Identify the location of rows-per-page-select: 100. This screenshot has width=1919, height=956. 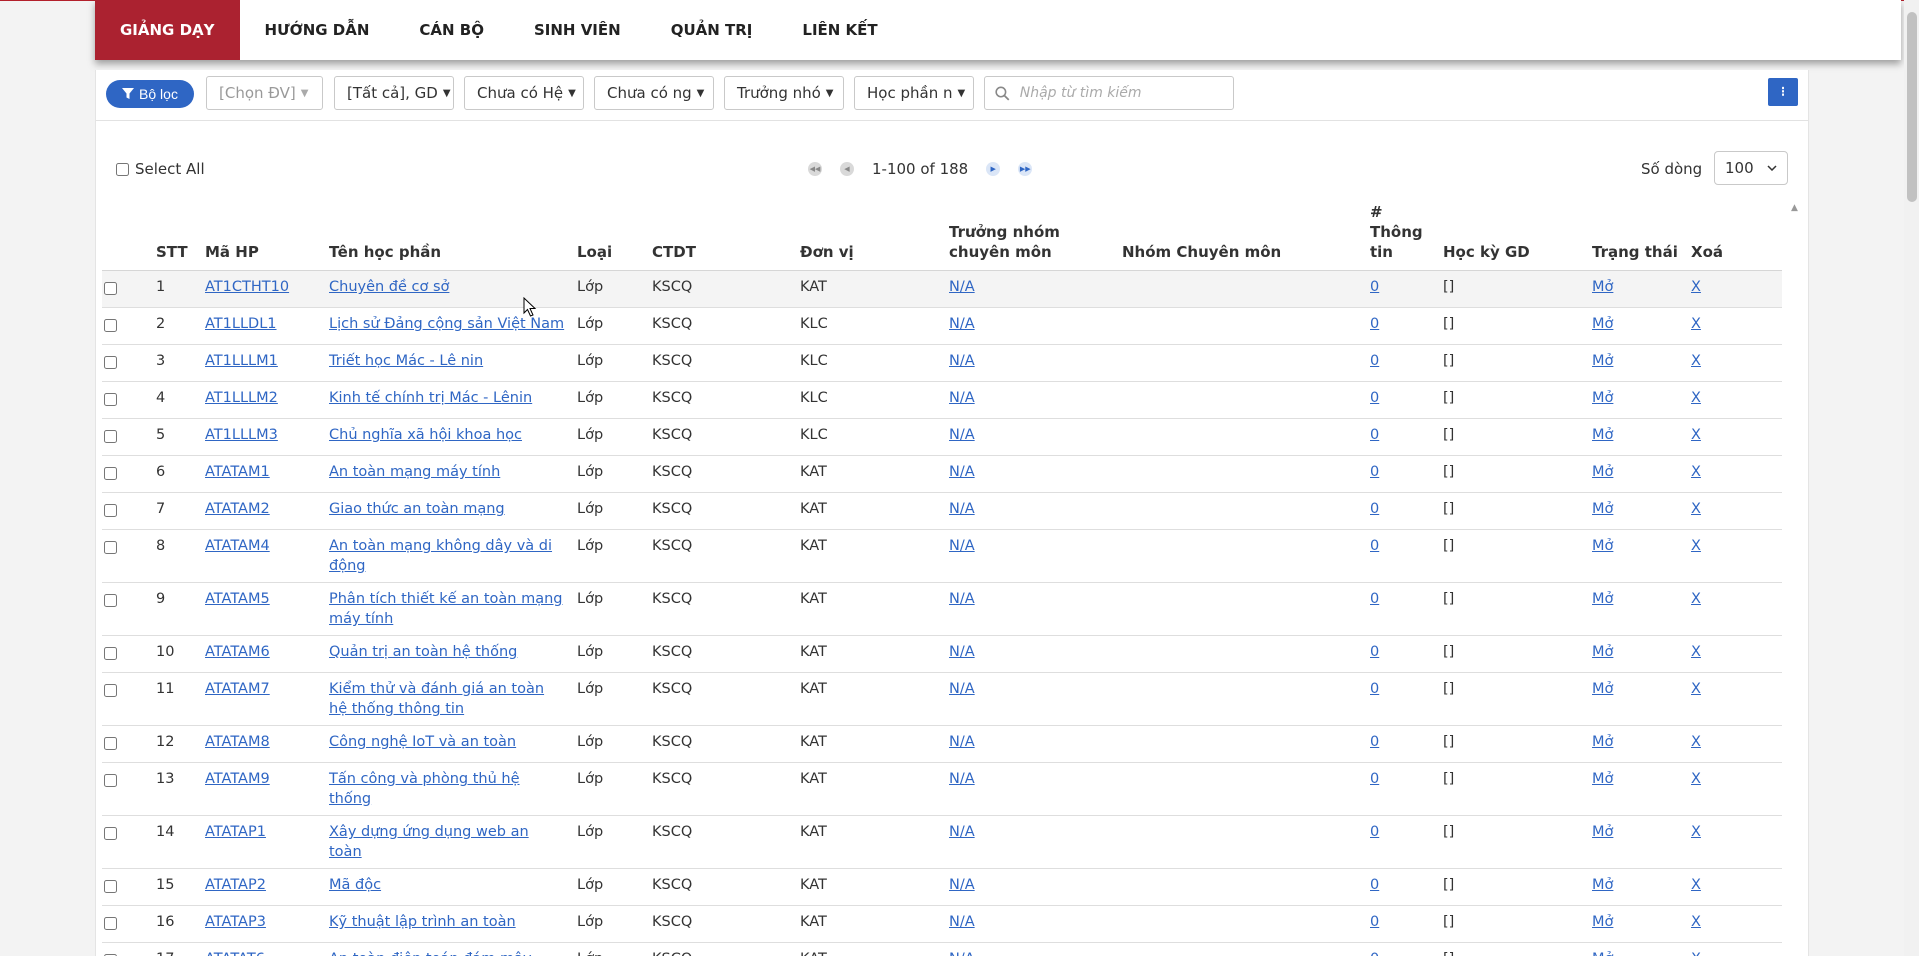
(1751, 168).